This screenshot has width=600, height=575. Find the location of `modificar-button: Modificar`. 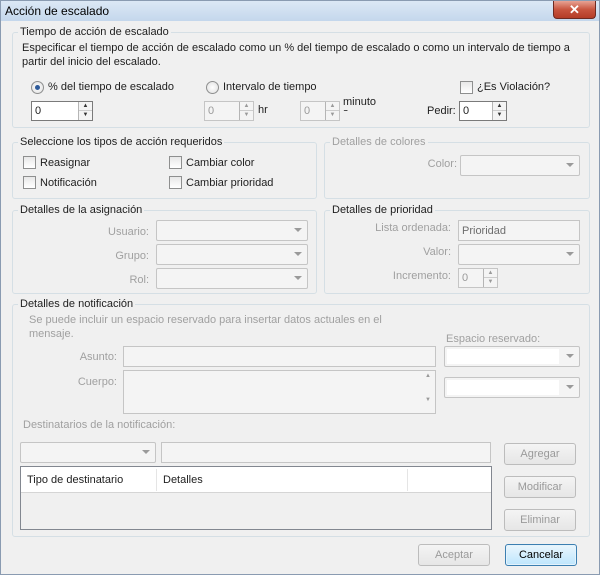

modificar-button: Modificar is located at coordinates (540, 487).